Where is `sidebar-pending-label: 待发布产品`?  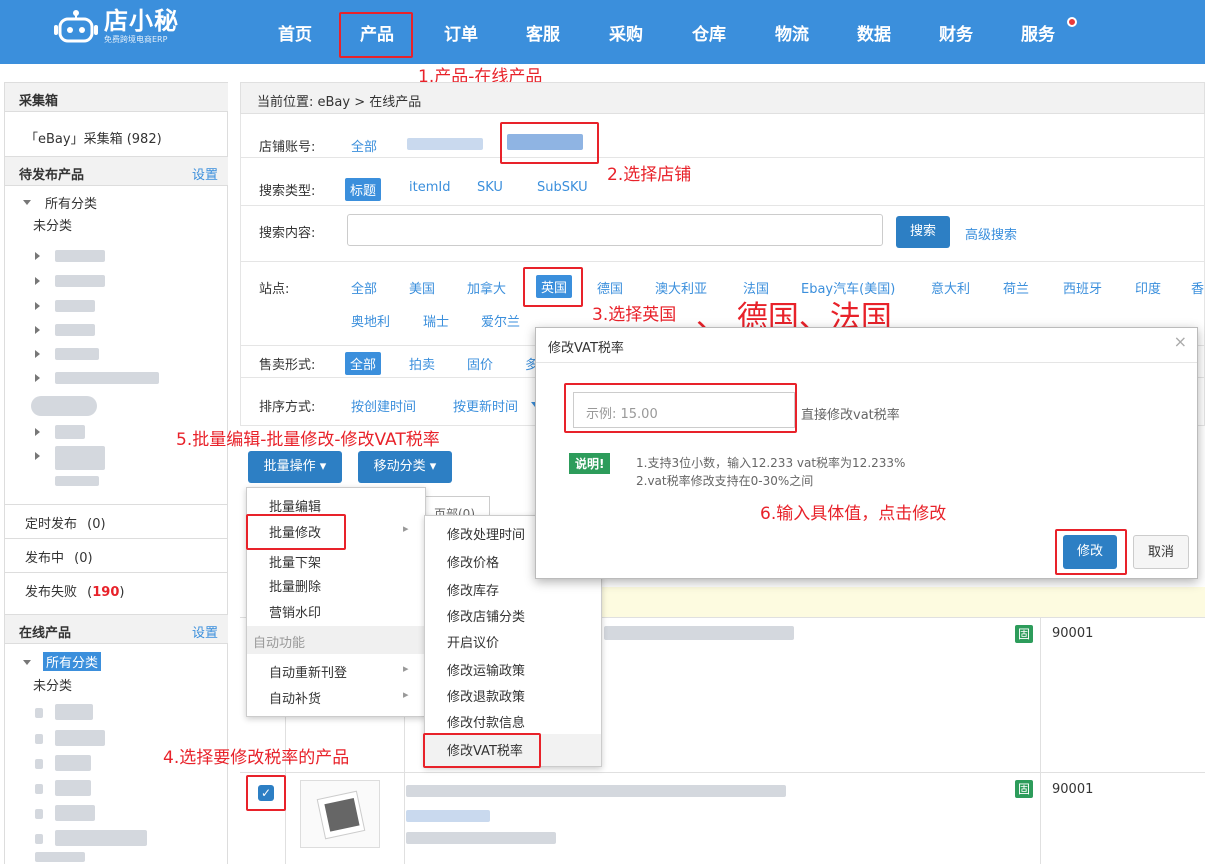 sidebar-pending-label: 待发布产品 is located at coordinates (52, 175).